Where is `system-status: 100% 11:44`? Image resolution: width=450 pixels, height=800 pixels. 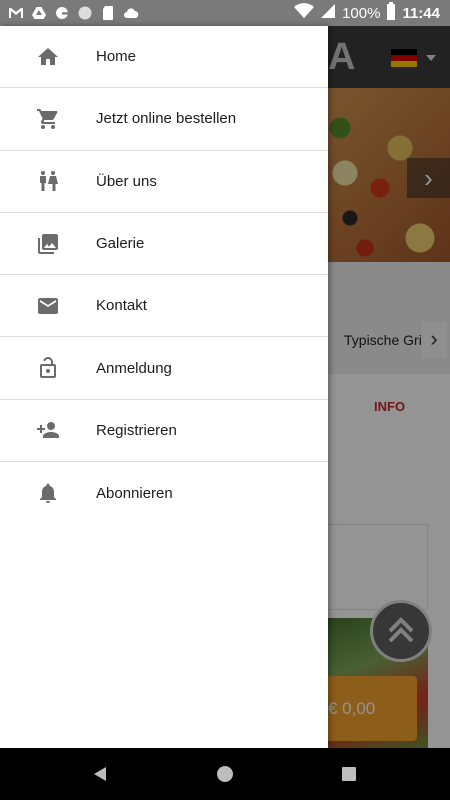 system-status: 100% 11:44 is located at coordinates (367, 13).